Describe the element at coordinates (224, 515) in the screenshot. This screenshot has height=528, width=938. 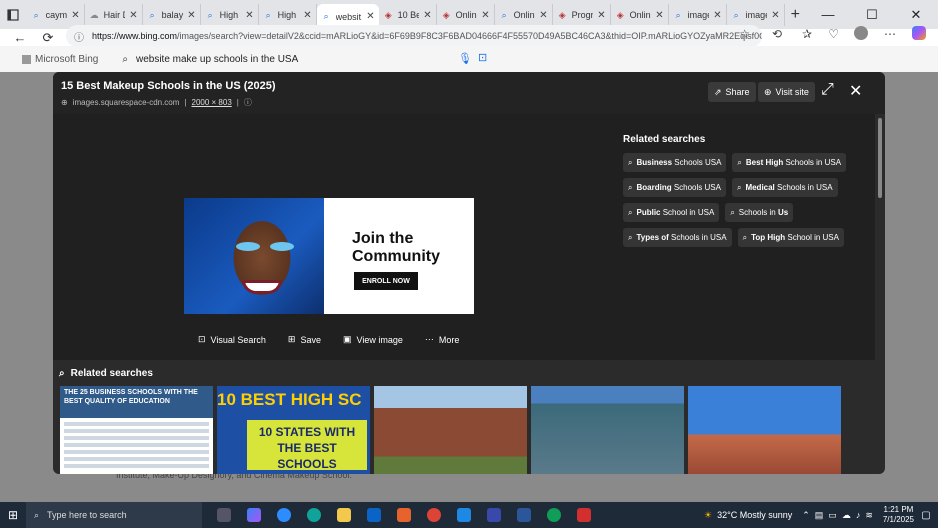
I see `task-view-icon` at that location.